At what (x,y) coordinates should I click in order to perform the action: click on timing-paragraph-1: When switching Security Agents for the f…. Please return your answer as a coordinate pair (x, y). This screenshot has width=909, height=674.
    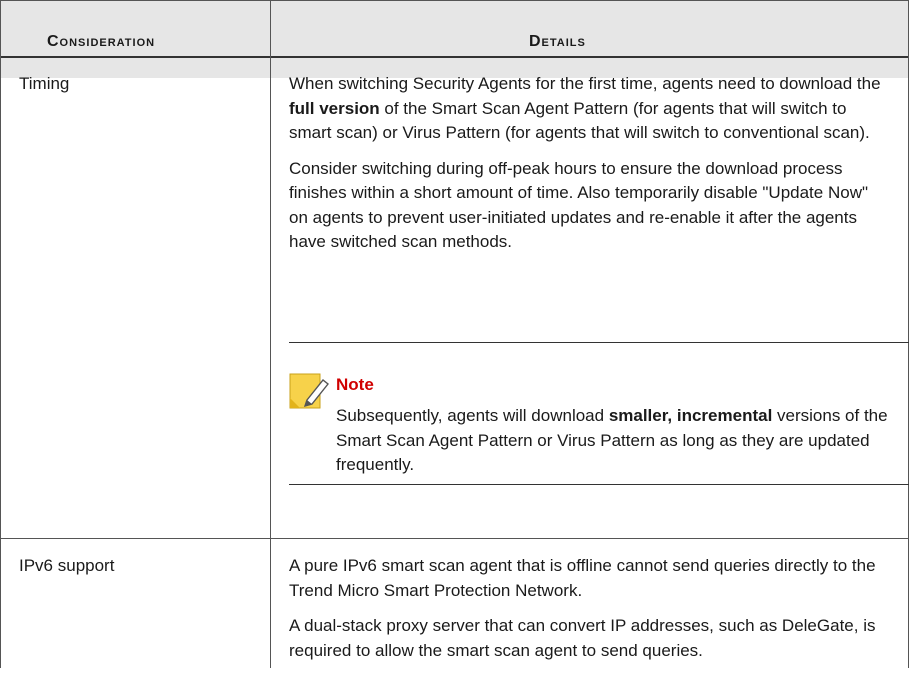
    Looking at the image, I should click on (585, 108).